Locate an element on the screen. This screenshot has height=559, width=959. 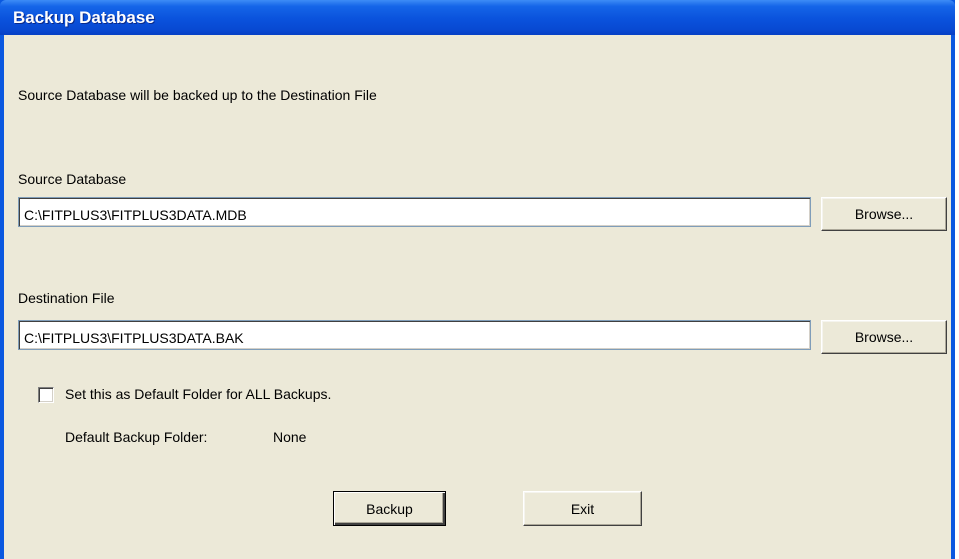
destination-file-label: Destination File is located at coordinates (66, 298).